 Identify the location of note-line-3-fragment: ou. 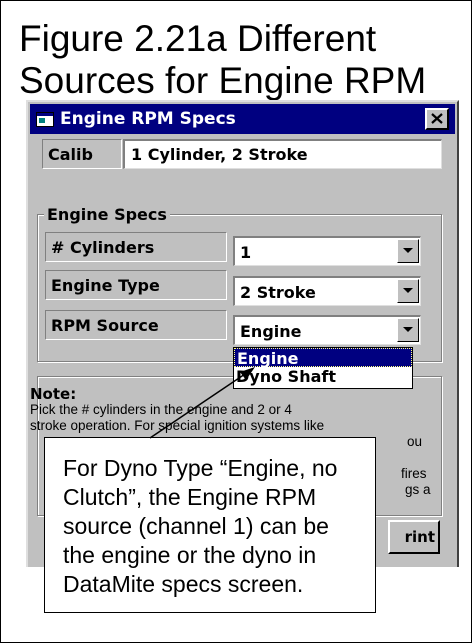
(415, 441).